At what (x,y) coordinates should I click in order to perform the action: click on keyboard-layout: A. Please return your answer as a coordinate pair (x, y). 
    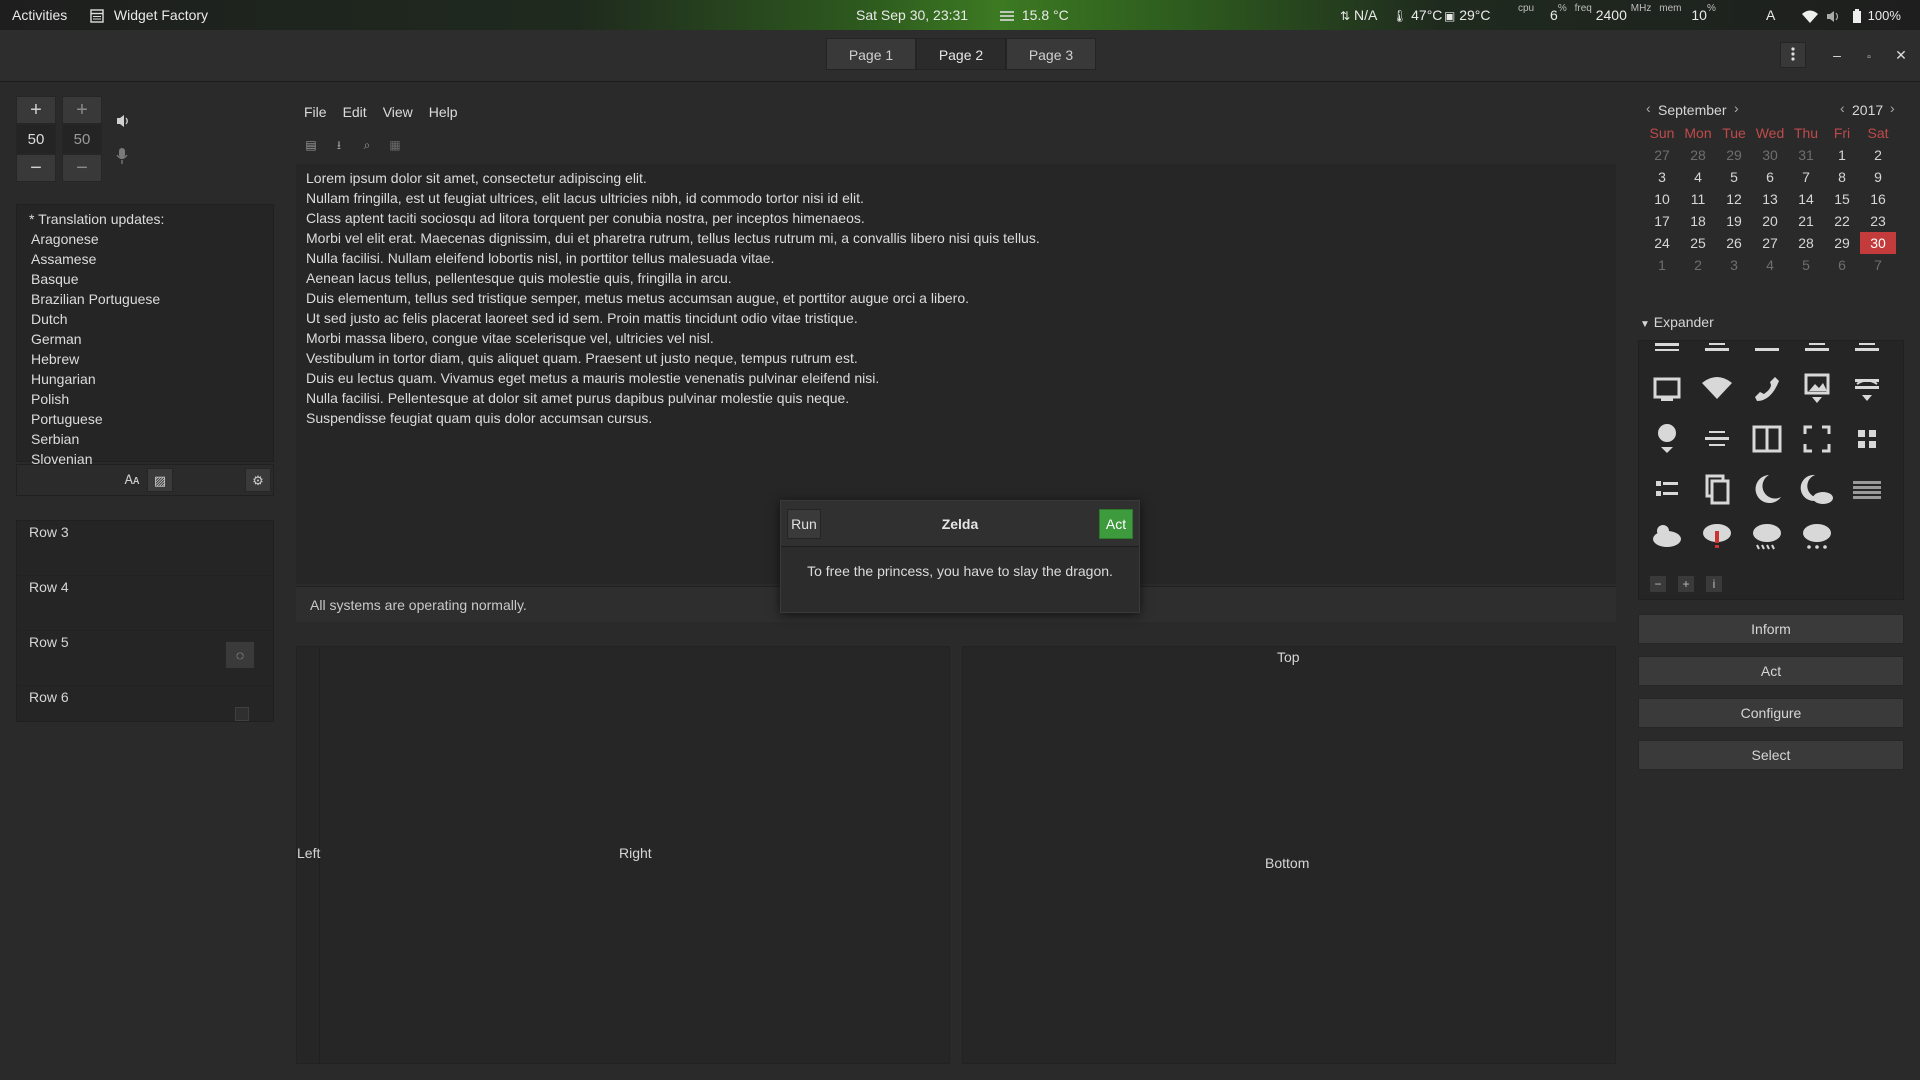
    Looking at the image, I should click on (1770, 15).